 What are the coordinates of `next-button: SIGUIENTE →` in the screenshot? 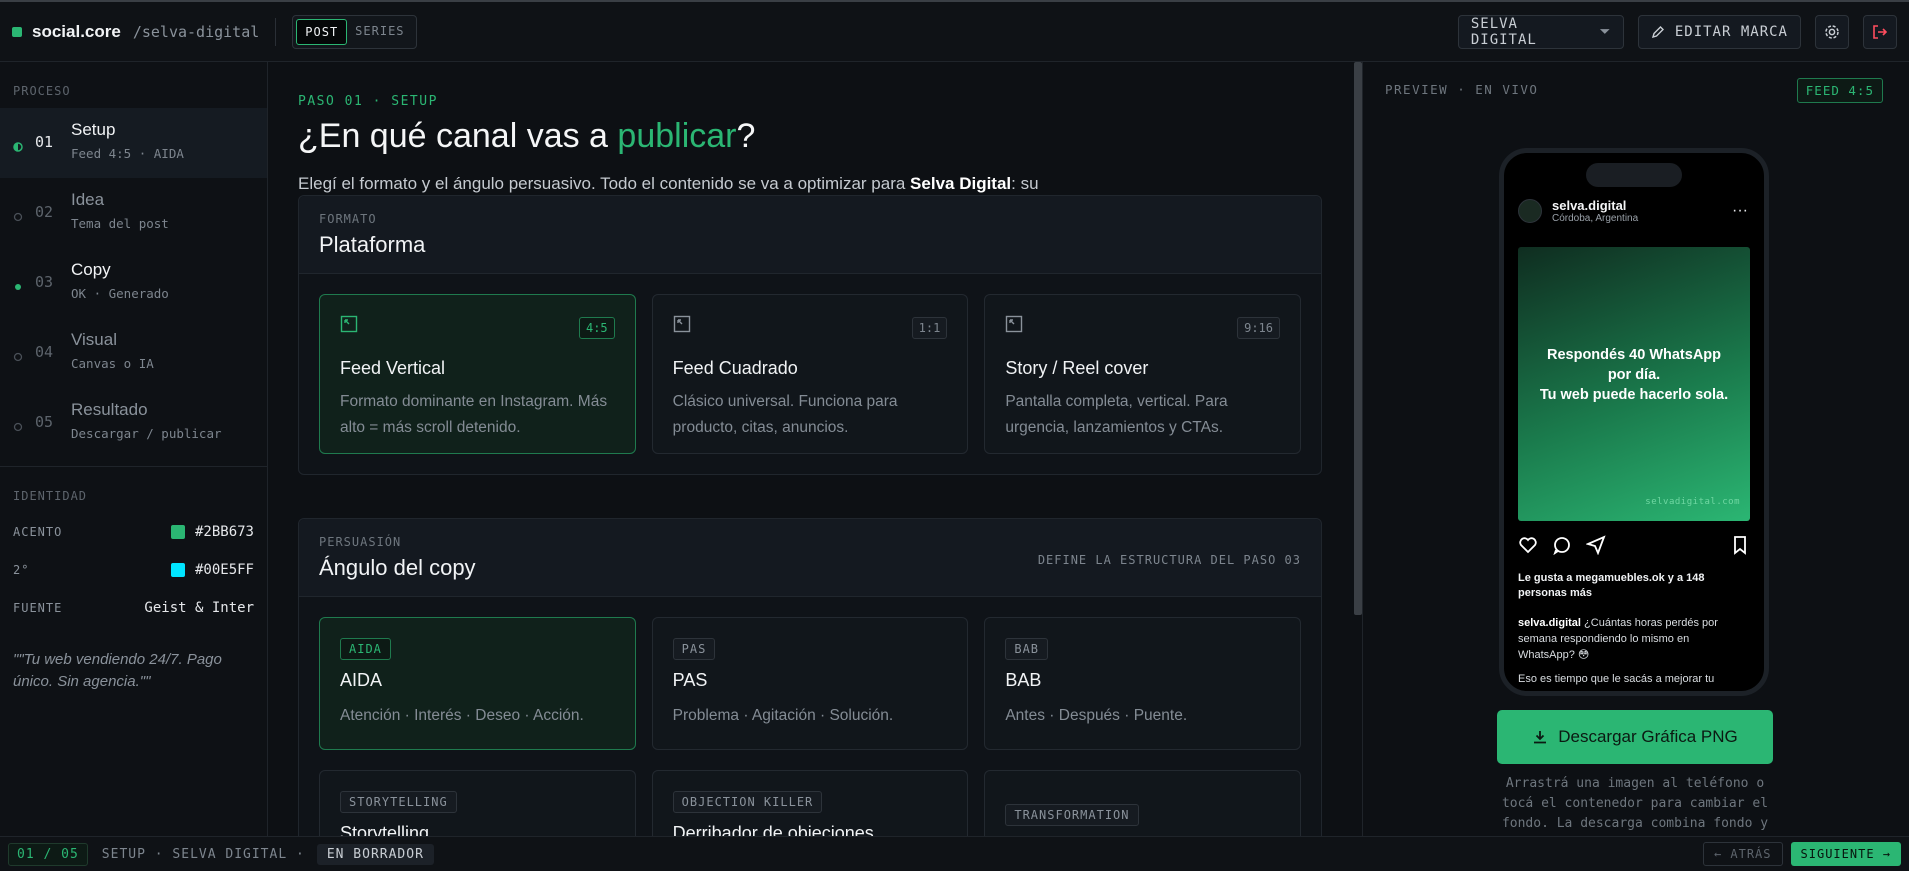 It's located at (1845, 854).